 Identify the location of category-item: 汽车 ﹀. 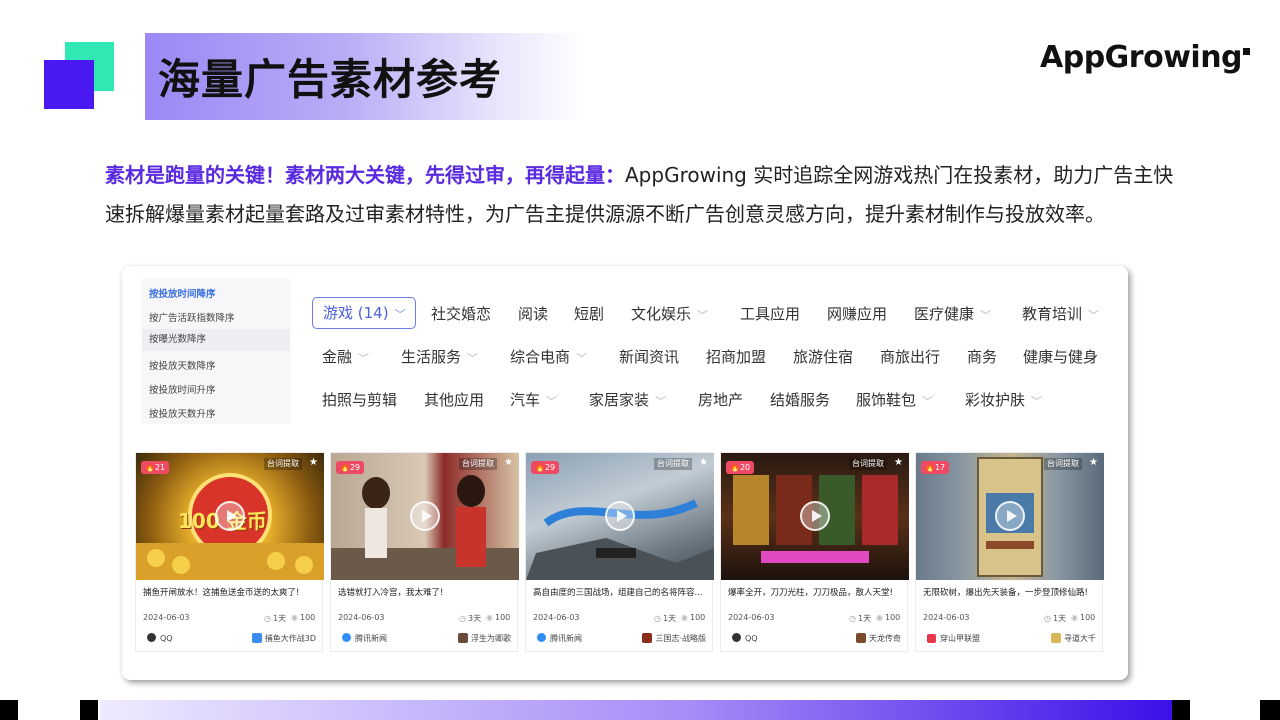
(533, 399).